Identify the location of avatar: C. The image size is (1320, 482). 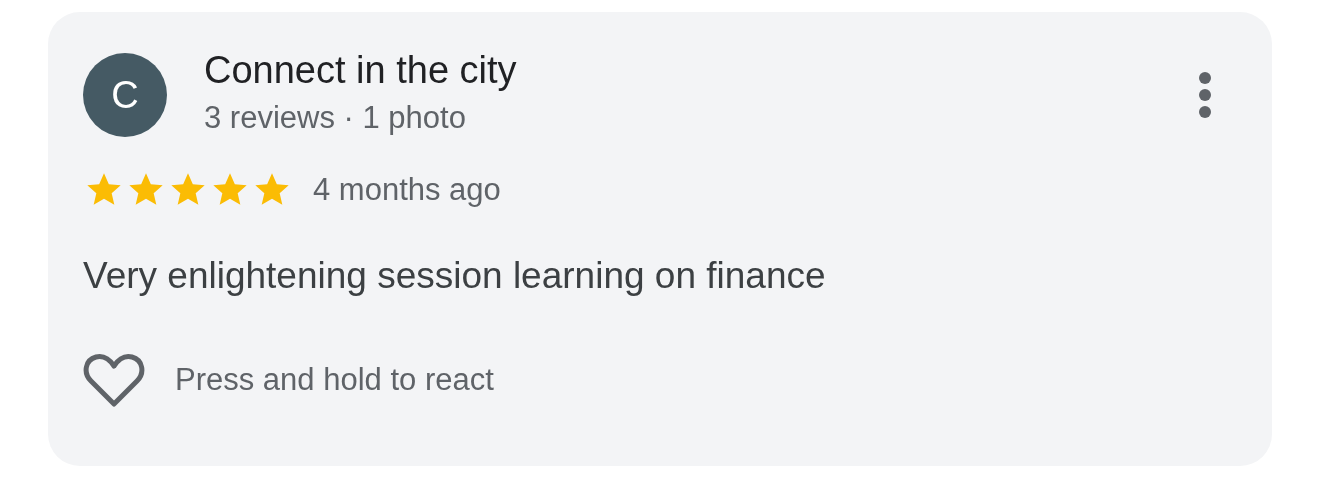
(125, 95).